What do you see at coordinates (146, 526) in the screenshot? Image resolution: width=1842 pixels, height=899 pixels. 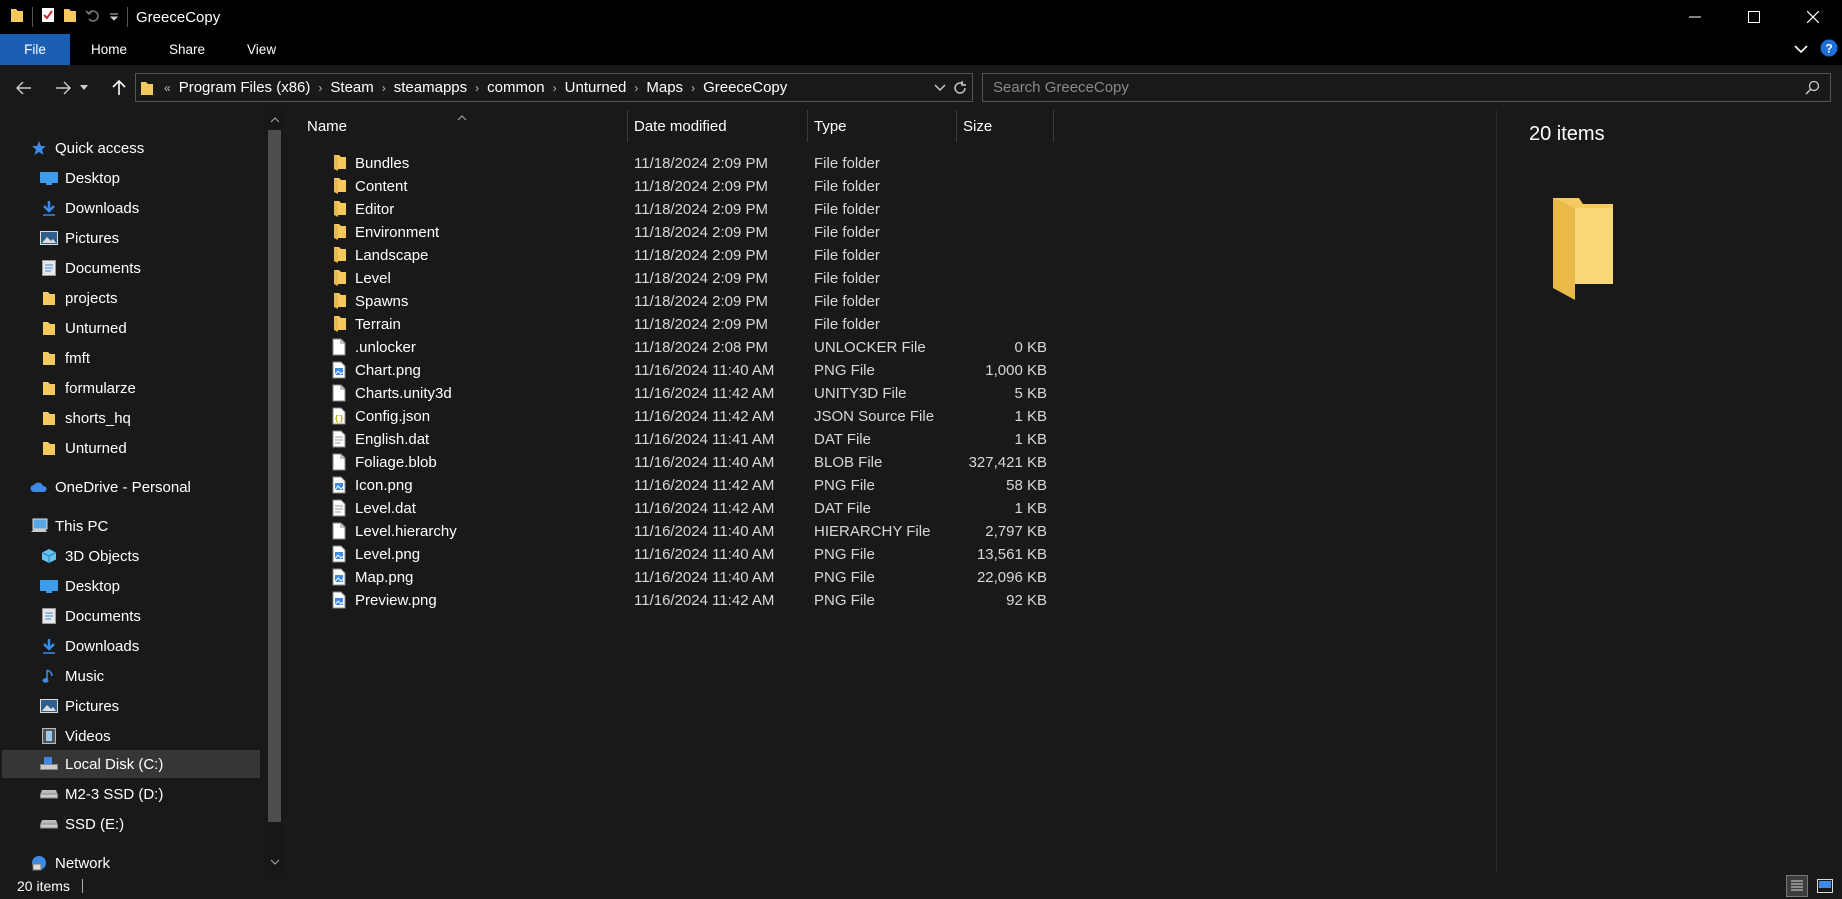 I see `nav-this-pc: This PC` at bounding box center [146, 526].